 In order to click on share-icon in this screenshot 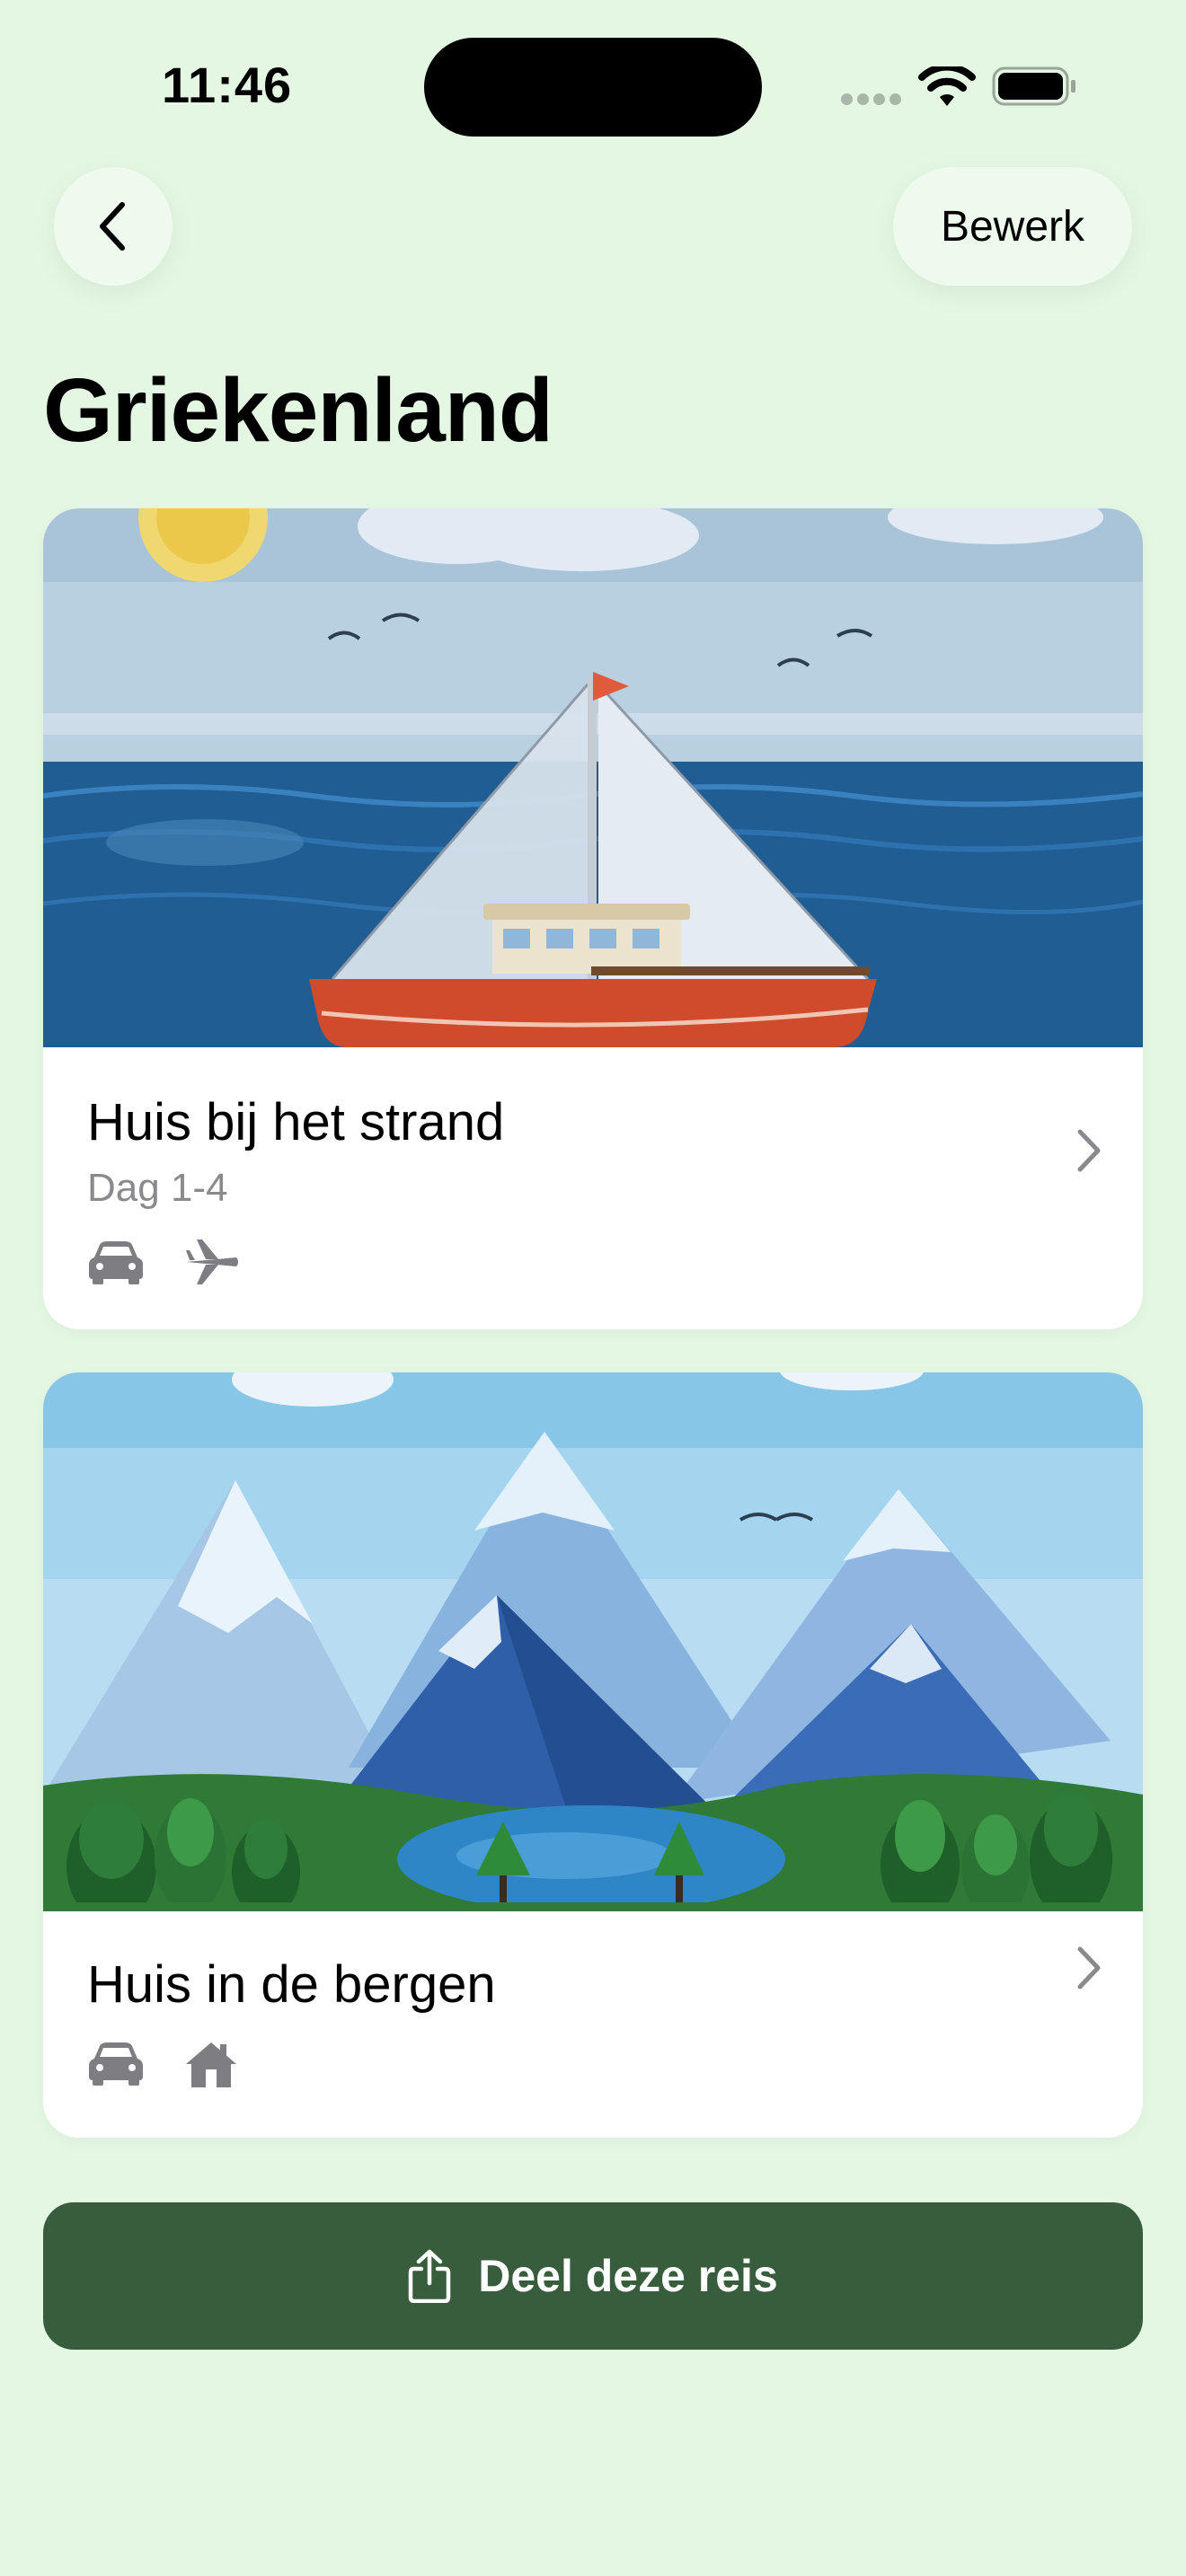, I will do `click(429, 2276)`.